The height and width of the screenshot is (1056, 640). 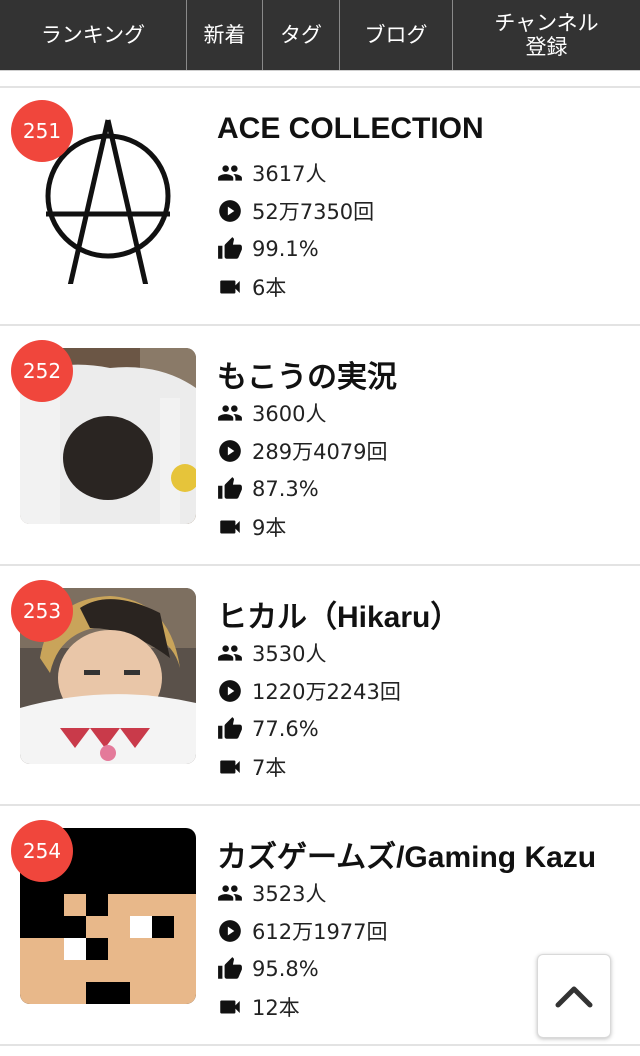 I want to click on channel-name: ACE COLLECTION, so click(x=350, y=129).